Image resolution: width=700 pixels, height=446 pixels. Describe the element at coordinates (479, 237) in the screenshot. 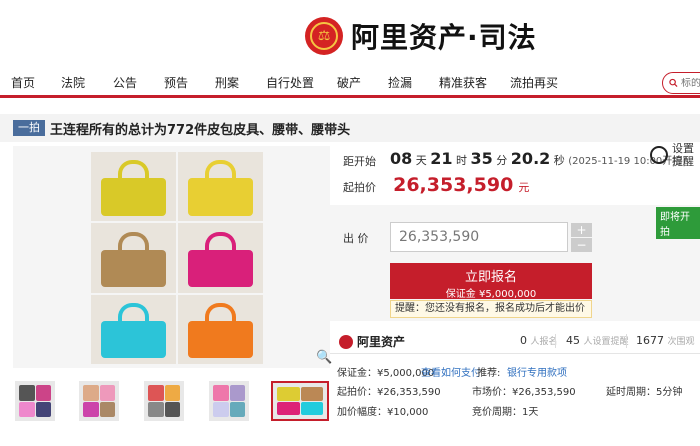

I see `bid-input: 26,353,590` at that location.